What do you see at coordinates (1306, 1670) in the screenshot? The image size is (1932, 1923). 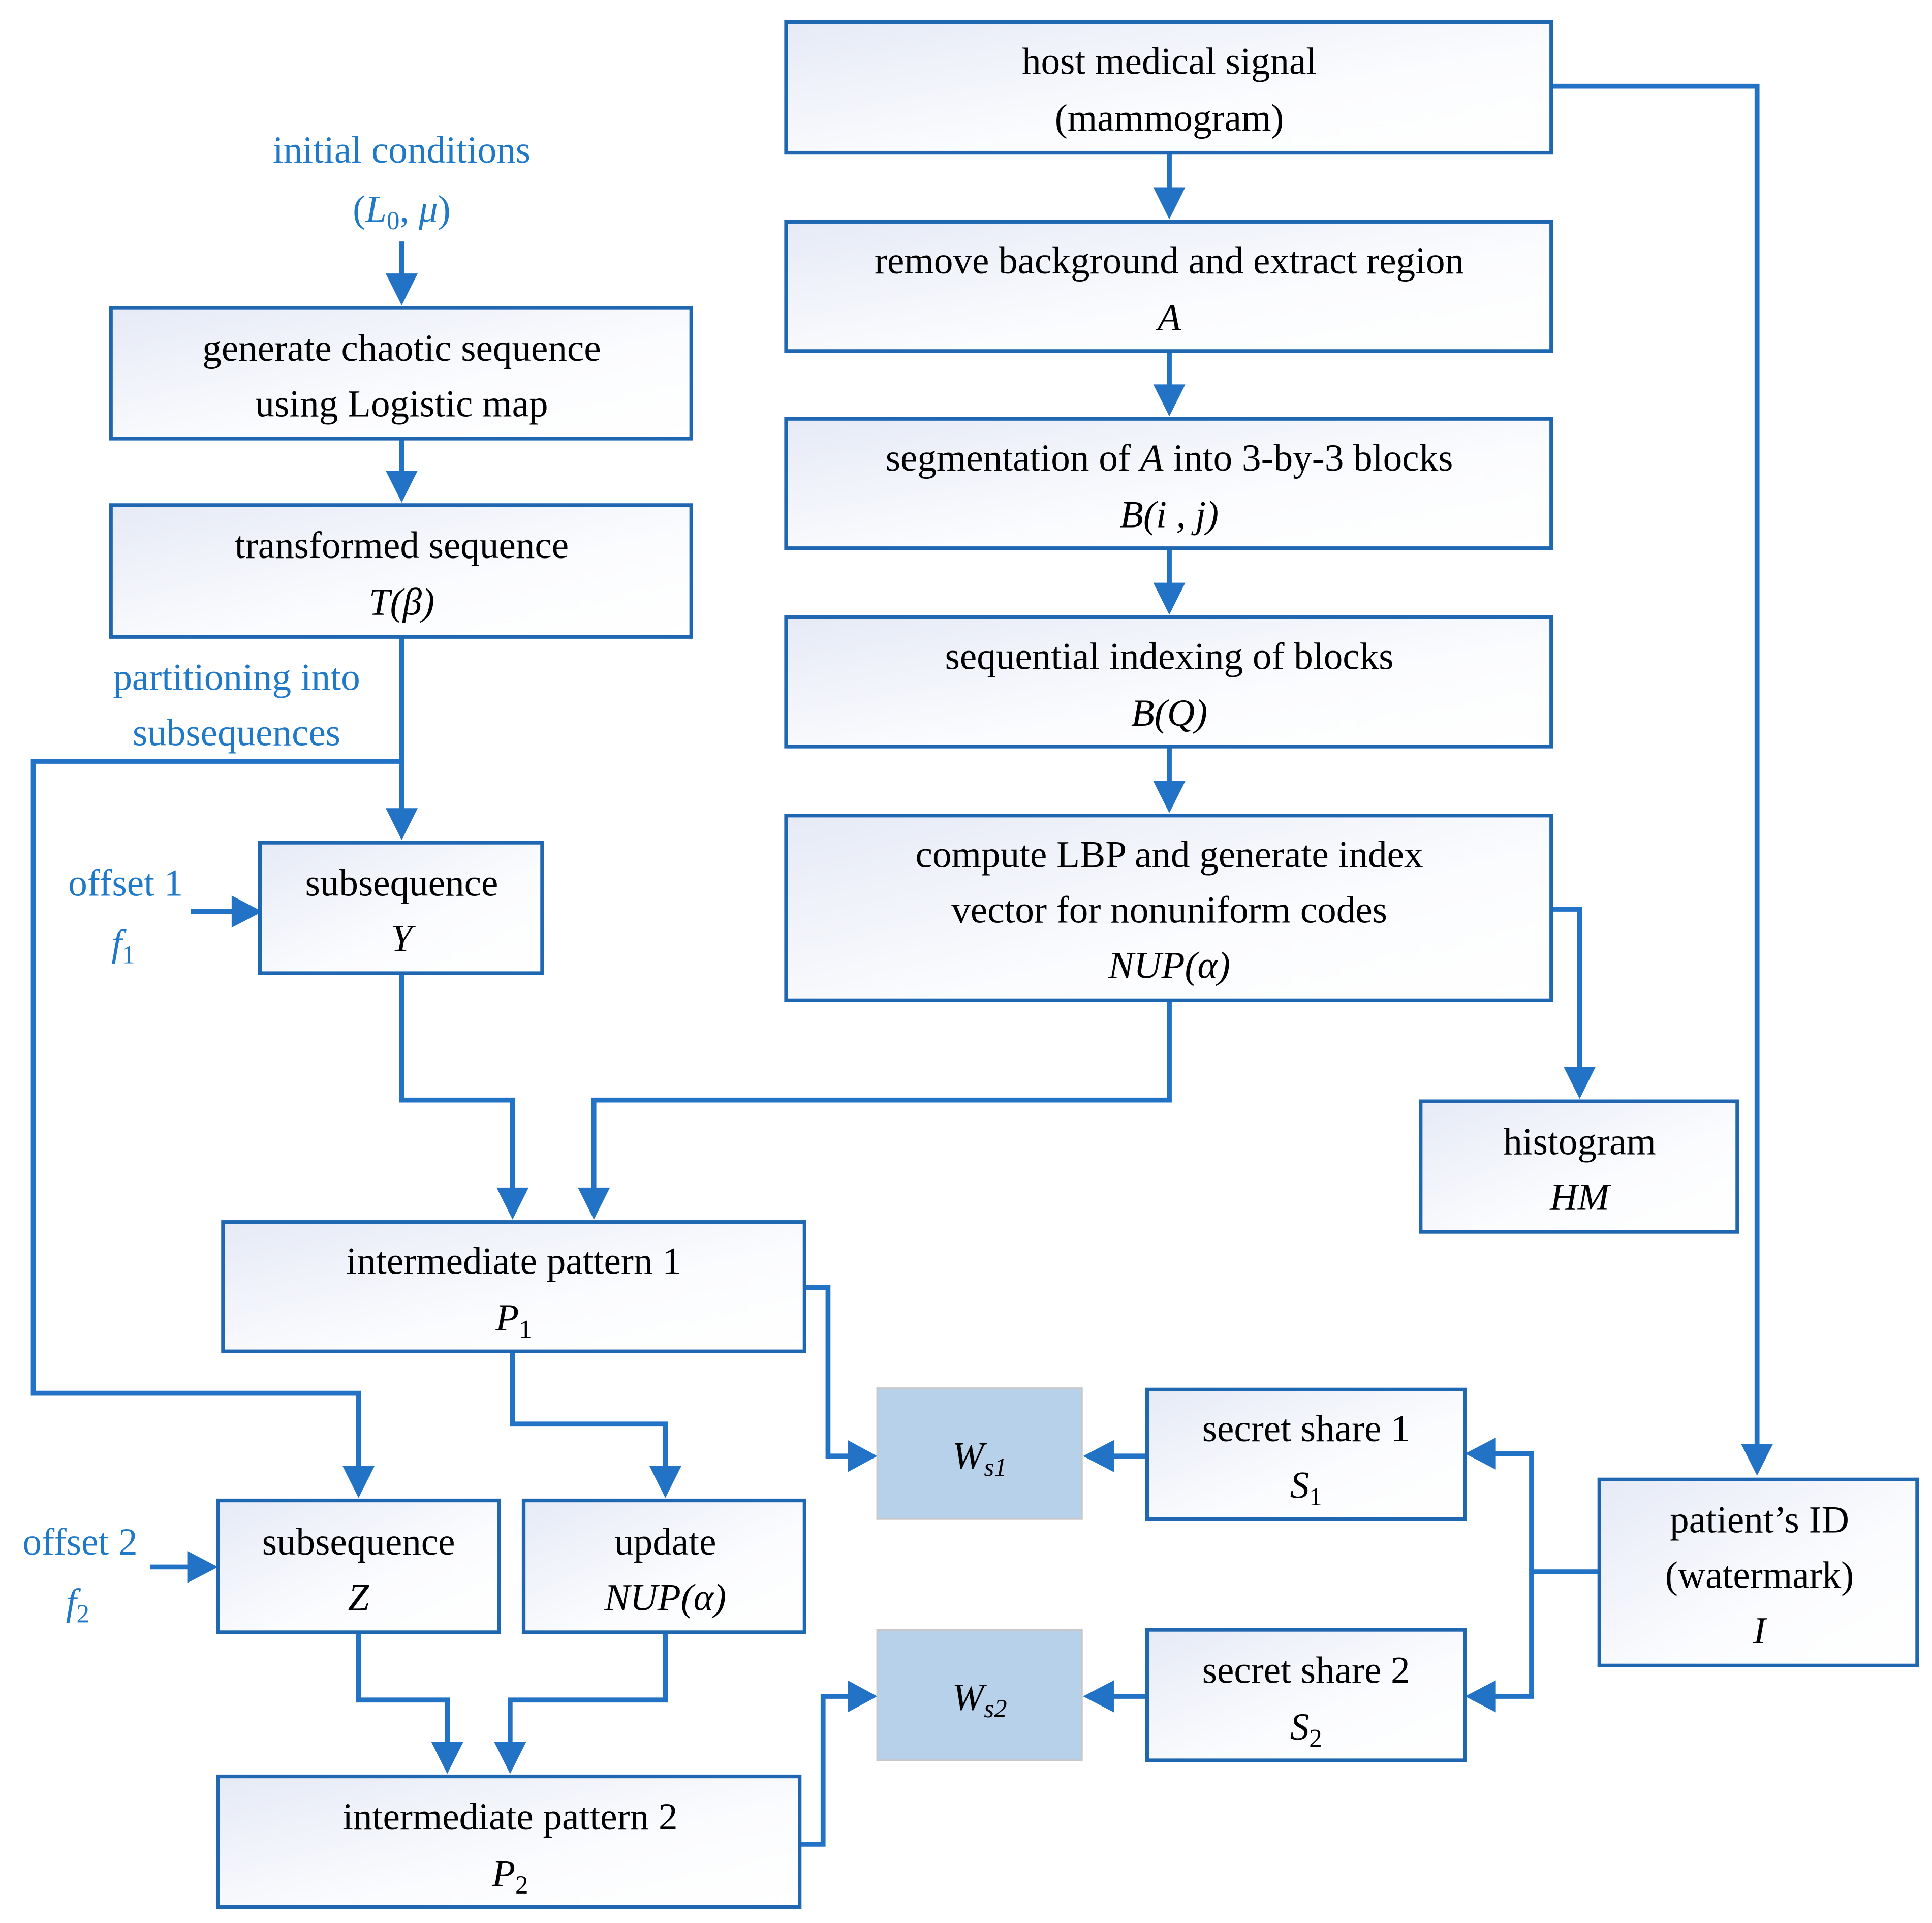 I see `box-text: secret share 2` at bounding box center [1306, 1670].